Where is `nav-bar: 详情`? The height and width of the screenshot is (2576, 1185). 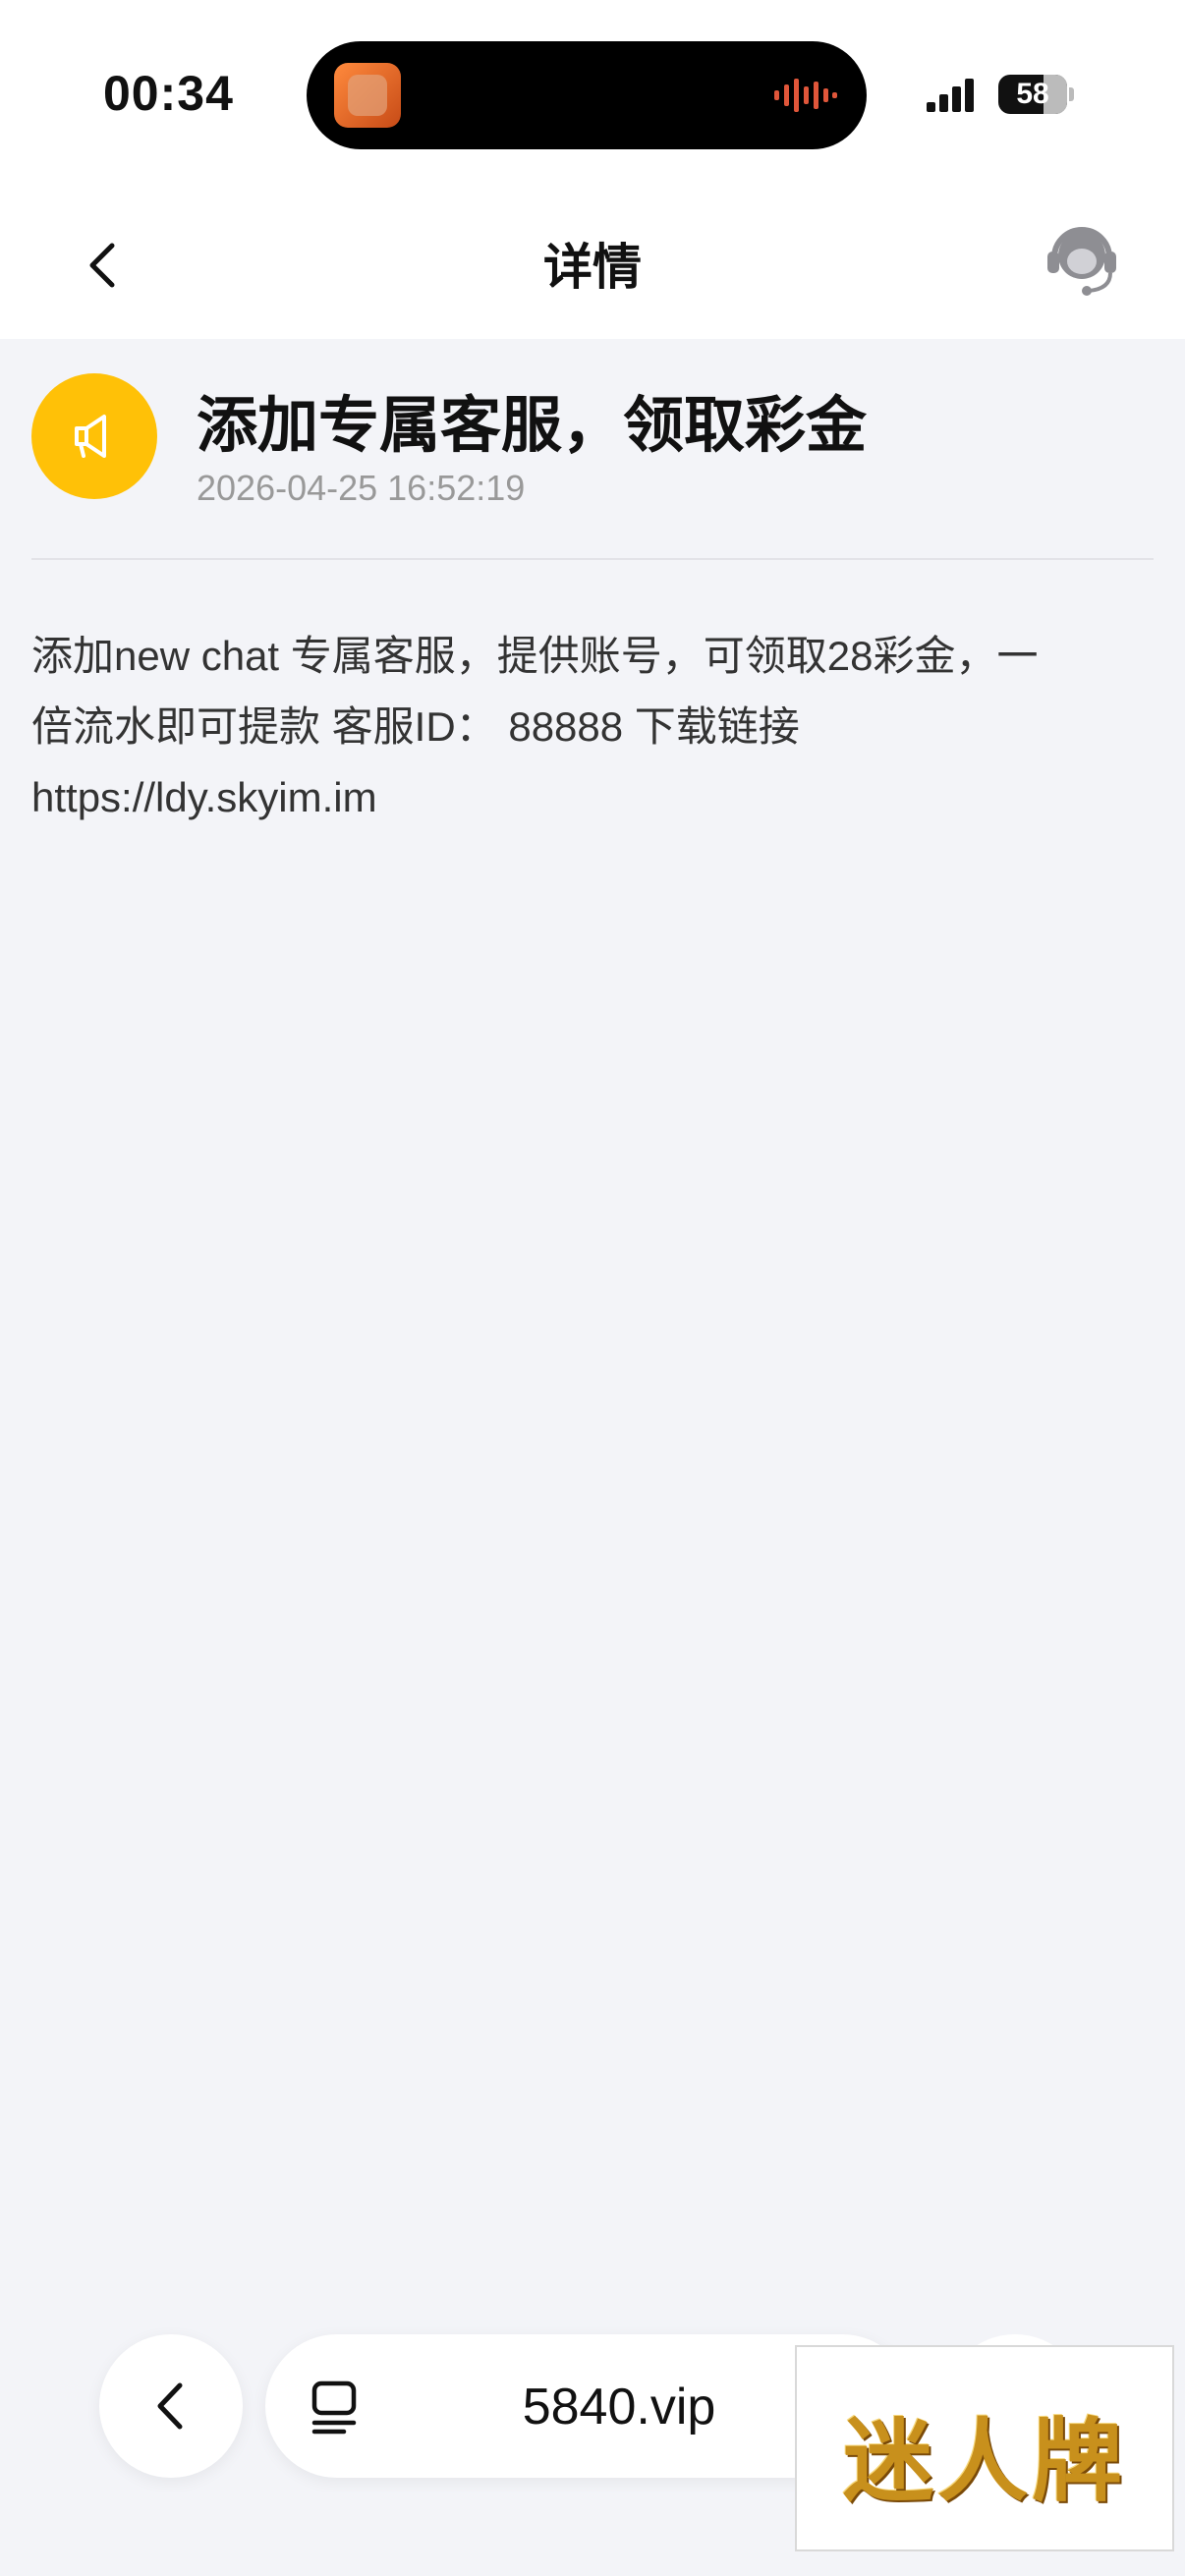
nav-bar: 详情 is located at coordinates (592, 263).